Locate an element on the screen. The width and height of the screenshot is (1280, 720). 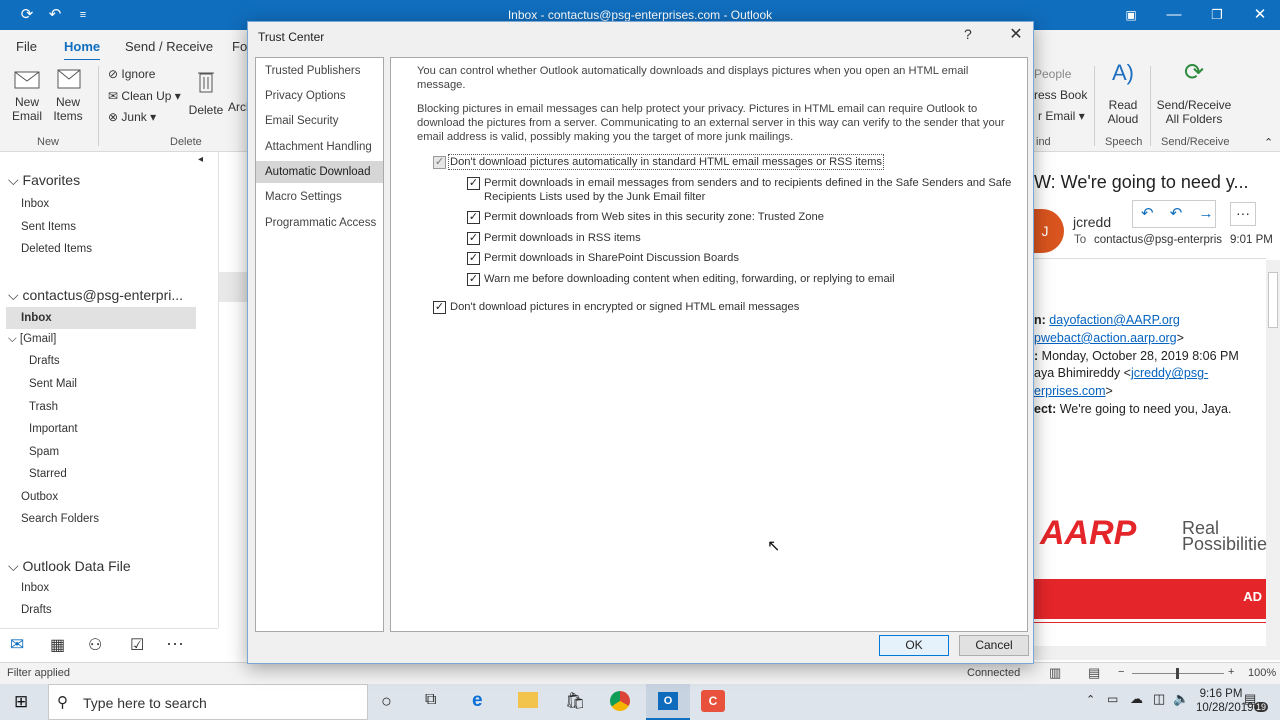
help-icon: ? is located at coordinates (968, 34).